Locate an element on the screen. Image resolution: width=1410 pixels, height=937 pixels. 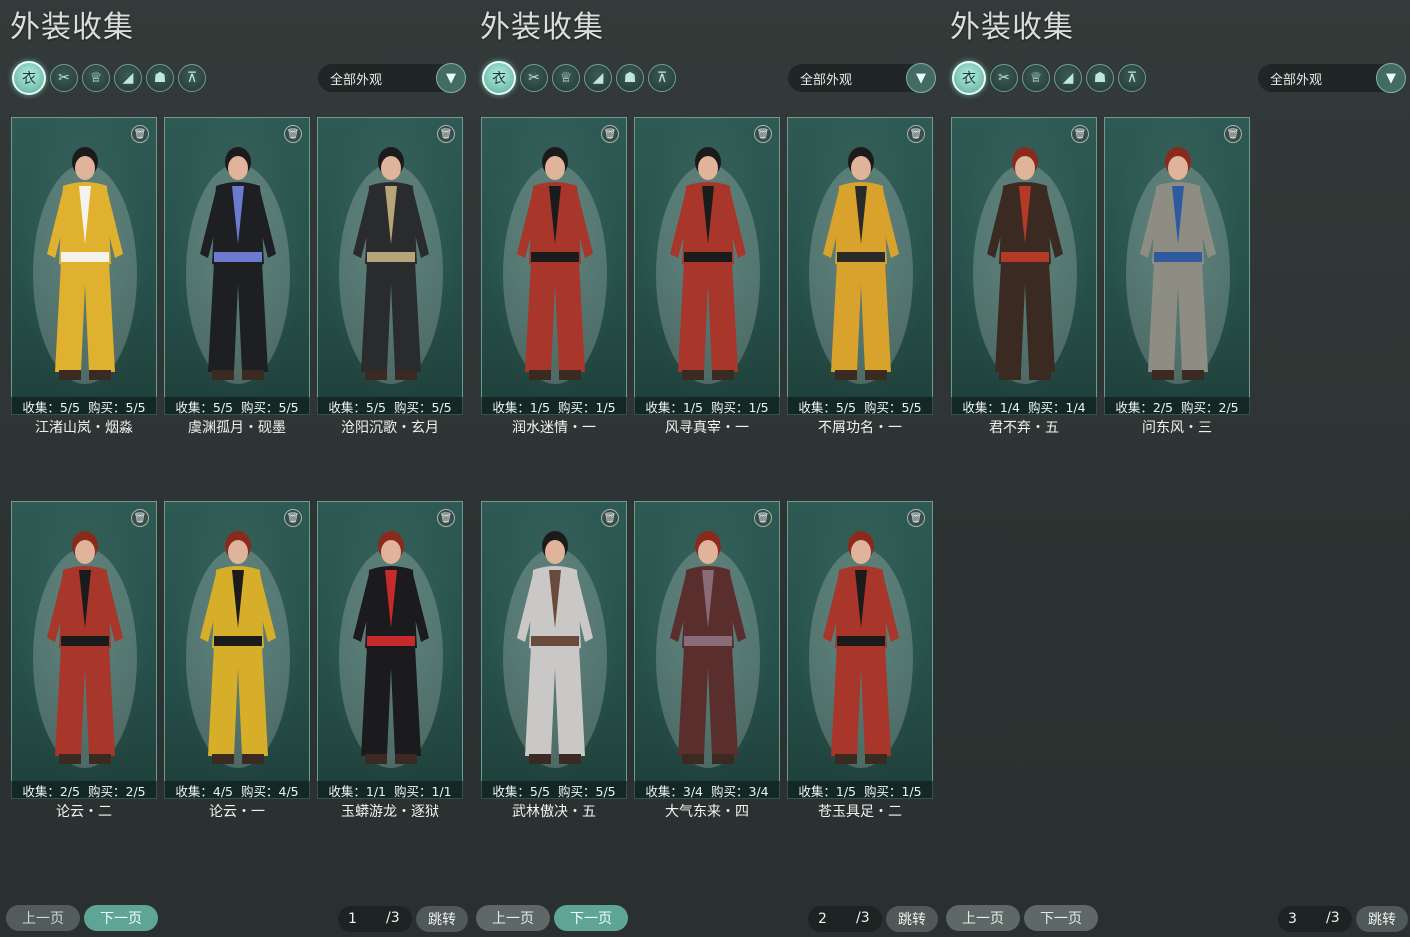
outfit-name: 论云・一 is located at coordinates (237, 812).